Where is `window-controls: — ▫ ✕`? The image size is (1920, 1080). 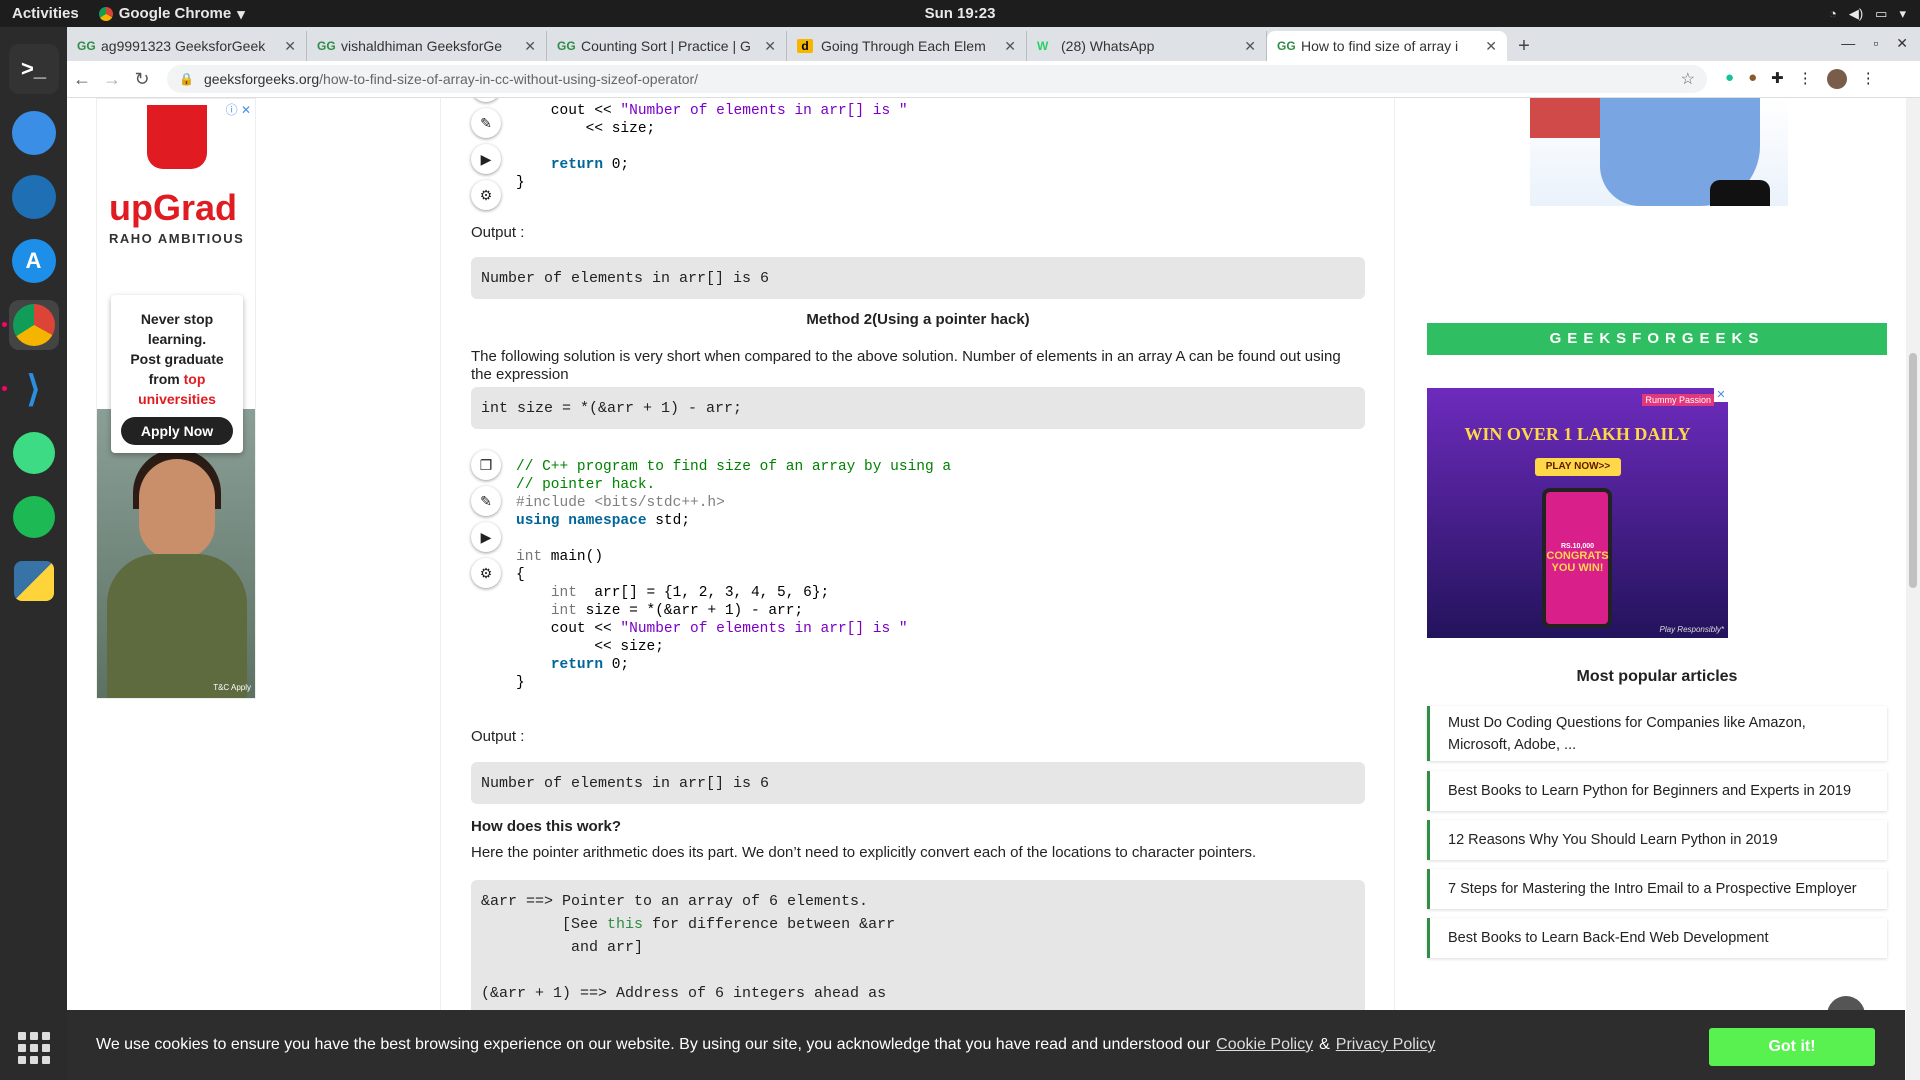
window-controls: — ▫ ✕ is located at coordinates (1874, 43).